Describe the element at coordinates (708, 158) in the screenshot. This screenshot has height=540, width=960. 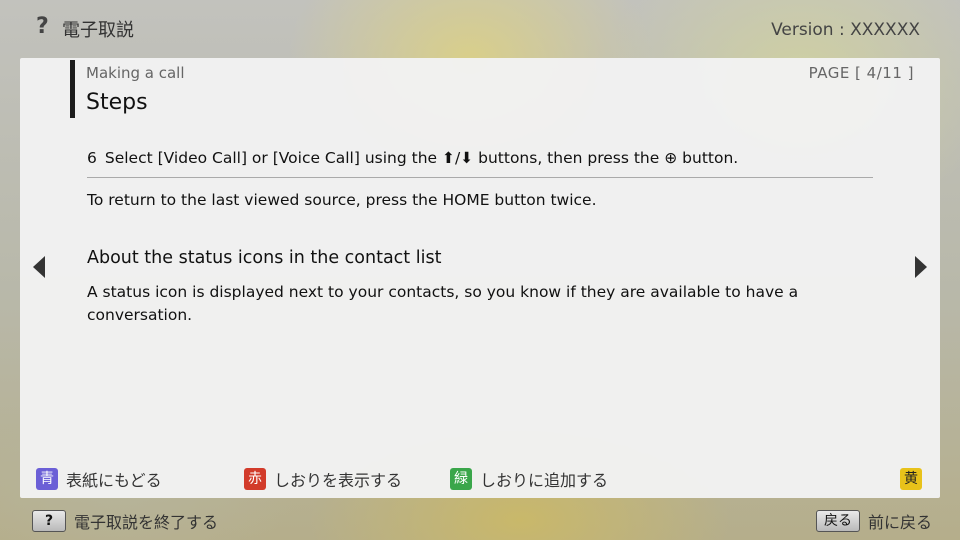
I see `step-text-after: button.` at that location.